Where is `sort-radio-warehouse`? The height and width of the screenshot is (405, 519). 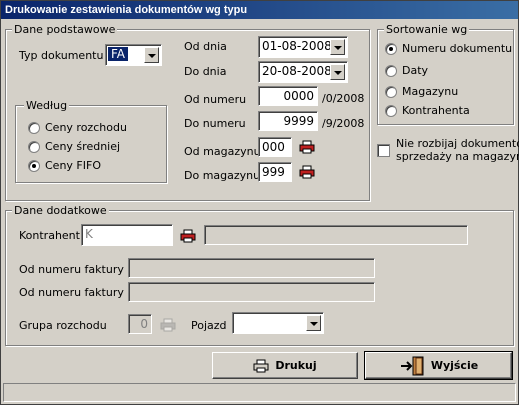
sort-radio-warehouse is located at coordinates (391, 92).